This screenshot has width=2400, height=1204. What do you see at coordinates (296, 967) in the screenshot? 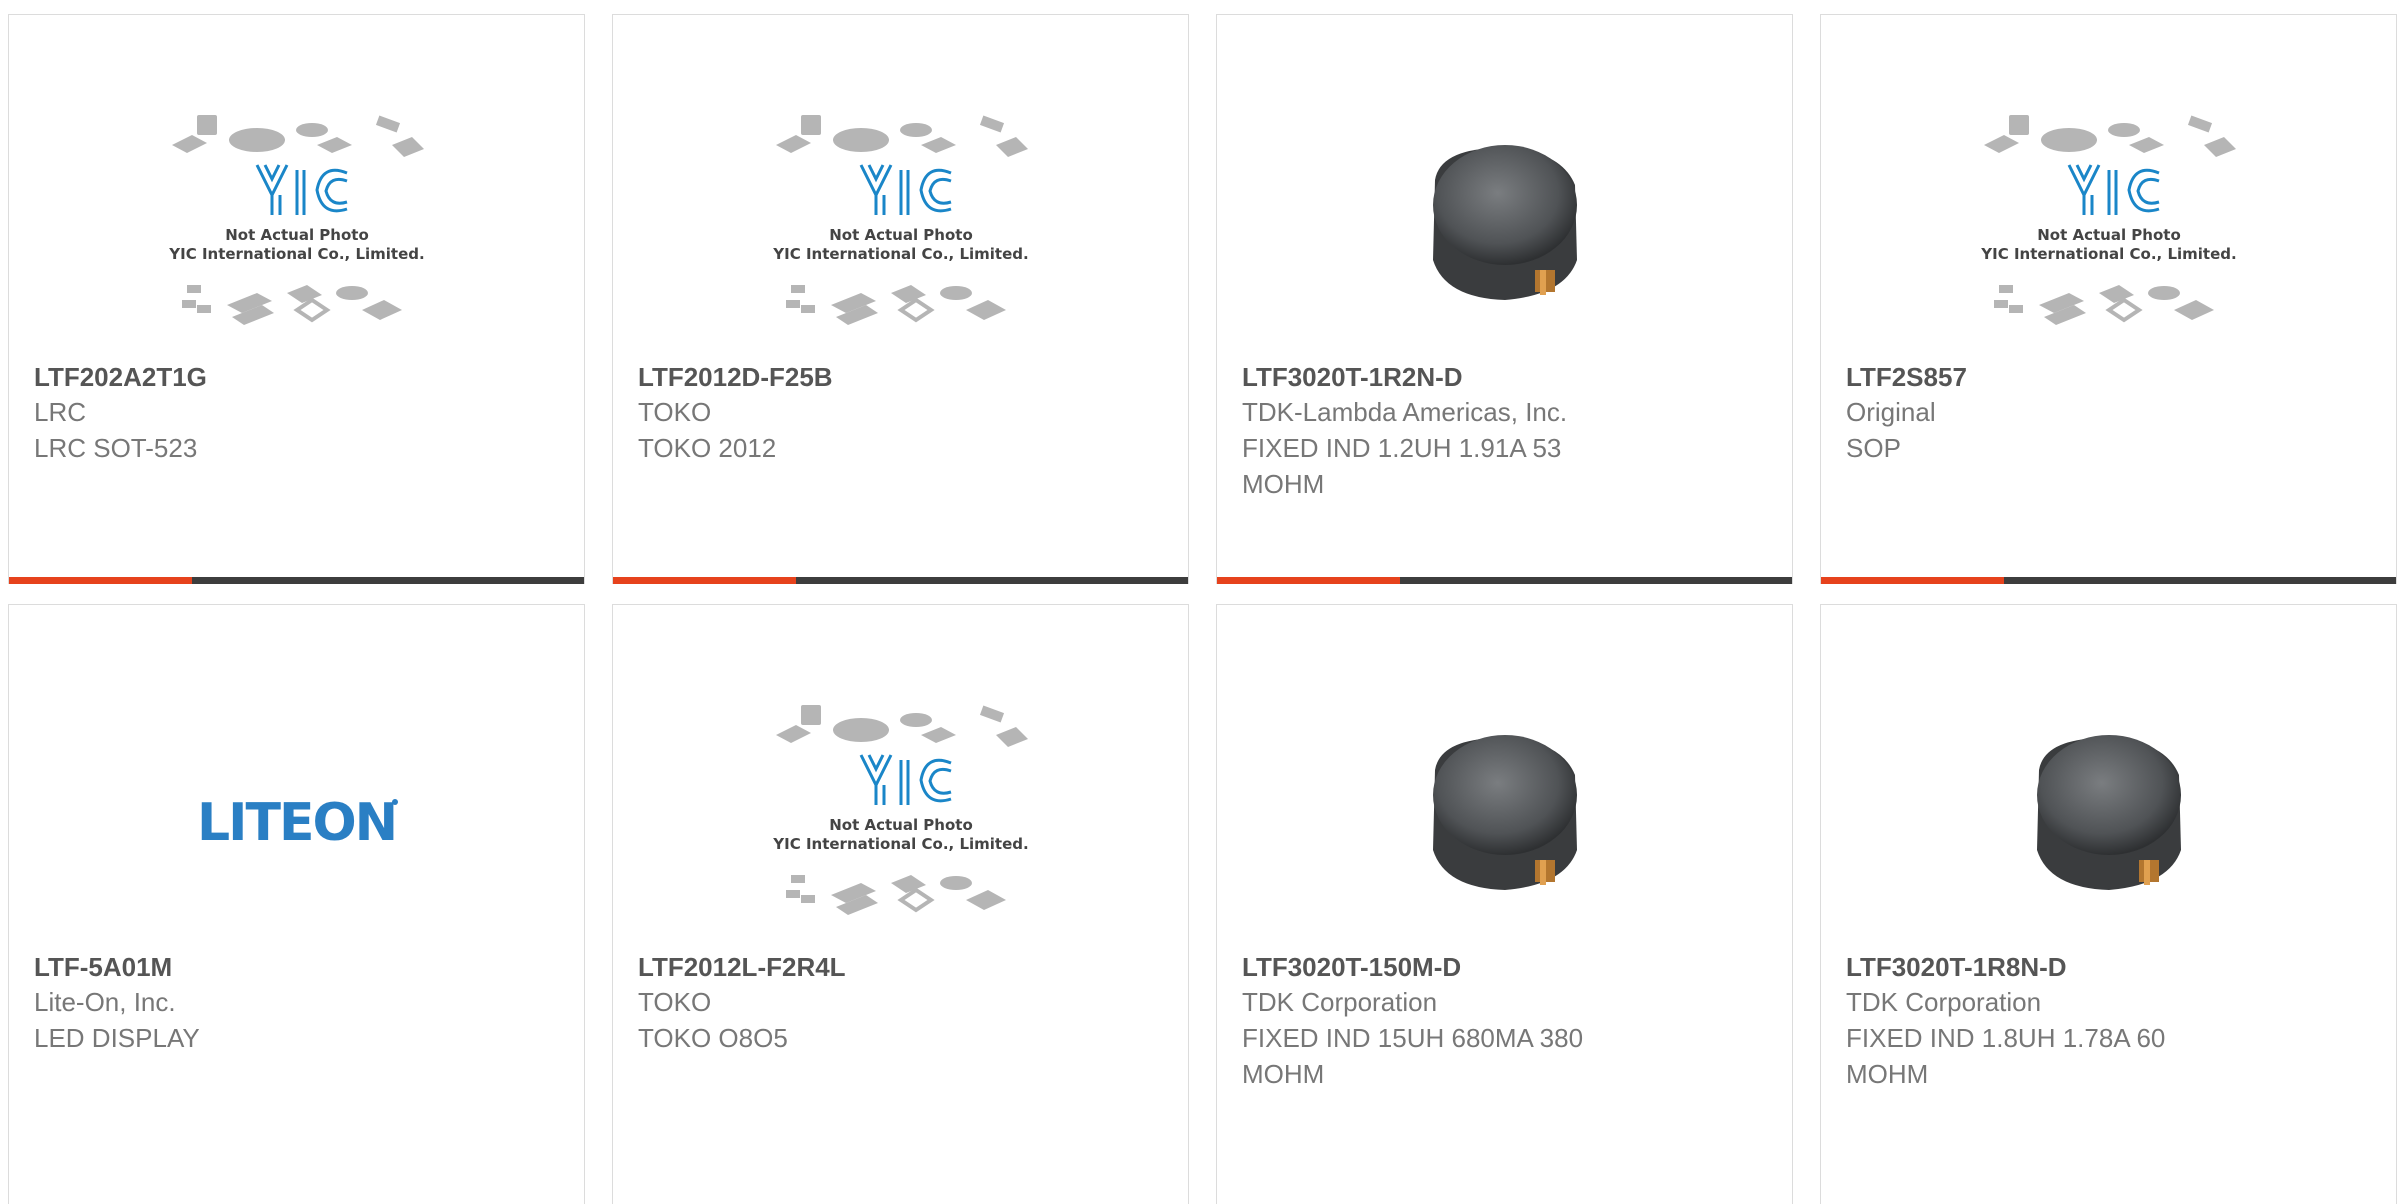
I see `part-number: LTF-5A01M` at bounding box center [296, 967].